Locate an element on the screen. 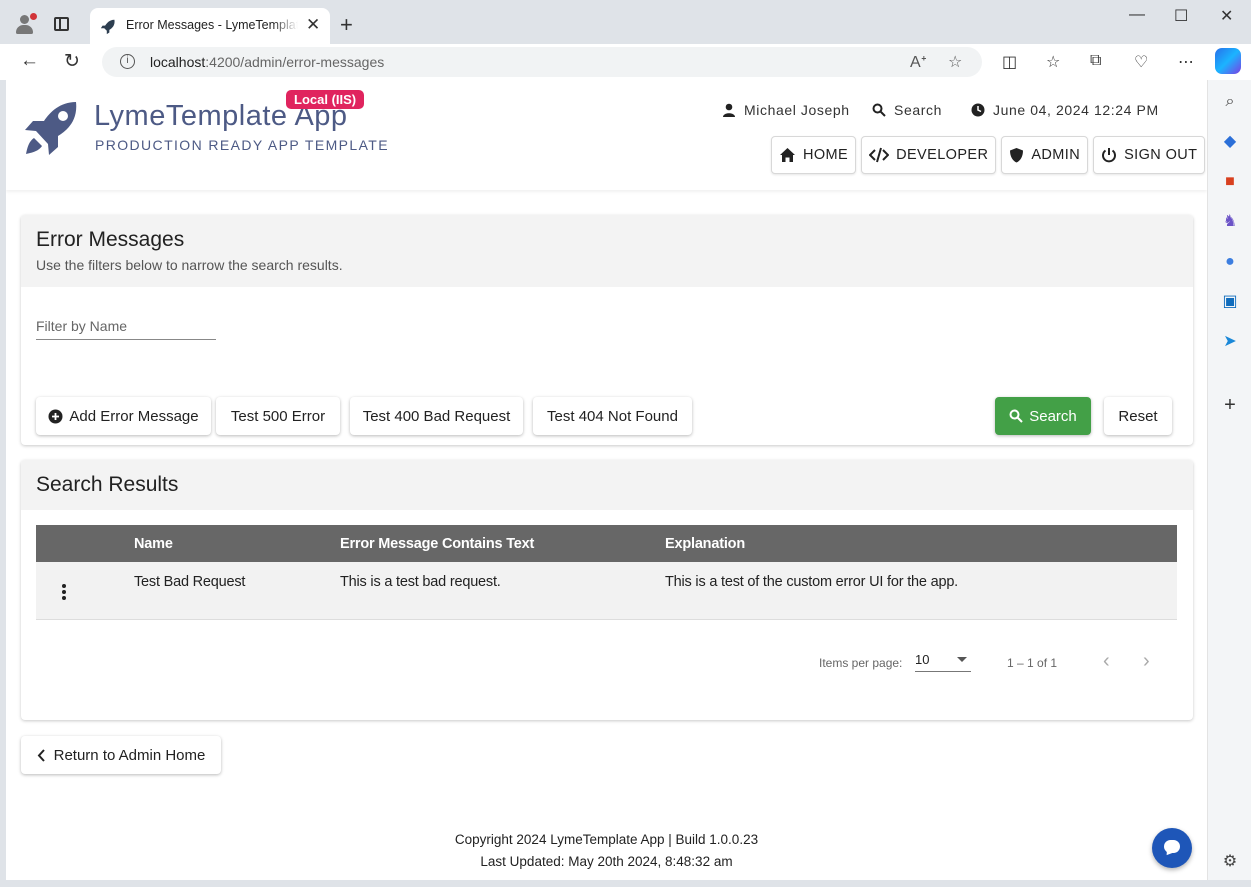 Image resolution: width=1251 pixels, height=887 pixels. search-icon is located at coordinates (879, 110).